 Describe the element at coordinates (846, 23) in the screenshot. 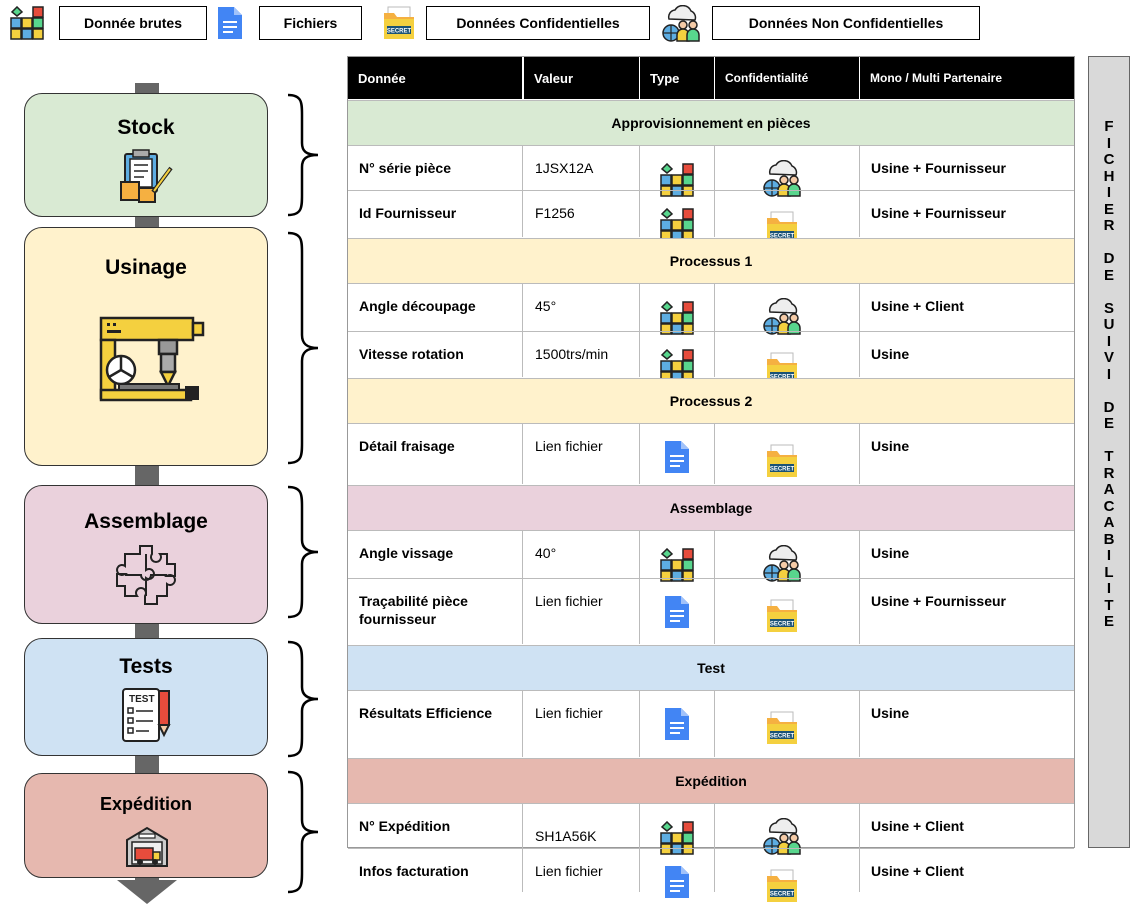

I see `legend-nonconfidential-label: Données Non Confidentielles` at that location.